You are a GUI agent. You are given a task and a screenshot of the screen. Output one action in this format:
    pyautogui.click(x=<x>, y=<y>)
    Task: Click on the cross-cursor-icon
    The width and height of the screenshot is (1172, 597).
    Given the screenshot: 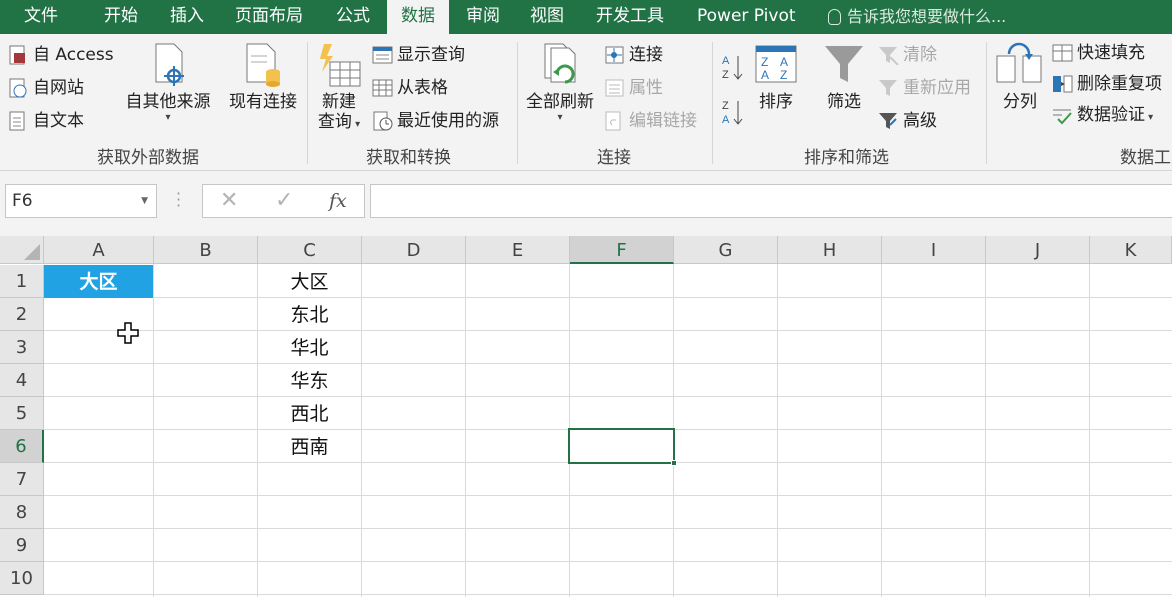 What is the action you would take?
    pyautogui.click(x=128, y=333)
    